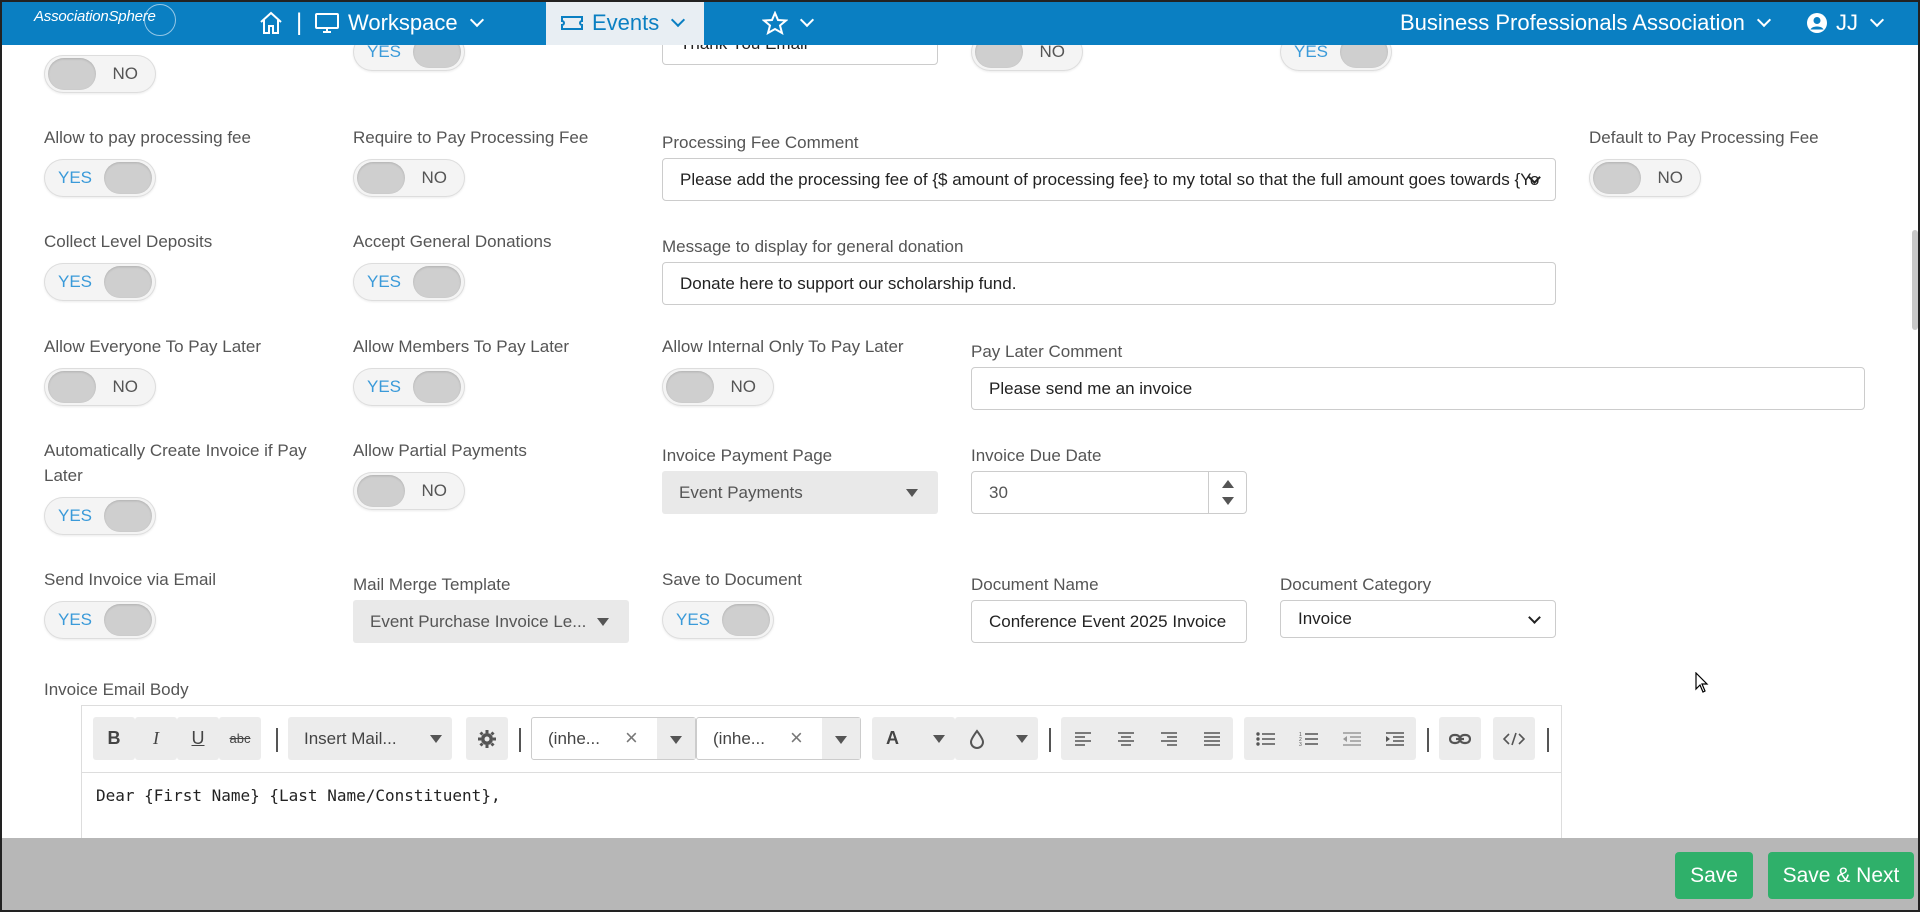 Image resolution: width=1920 pixels, height=912 pixels. I want to click on pay-later-comment-input: Please send me an invoice, so click(1418, 388).